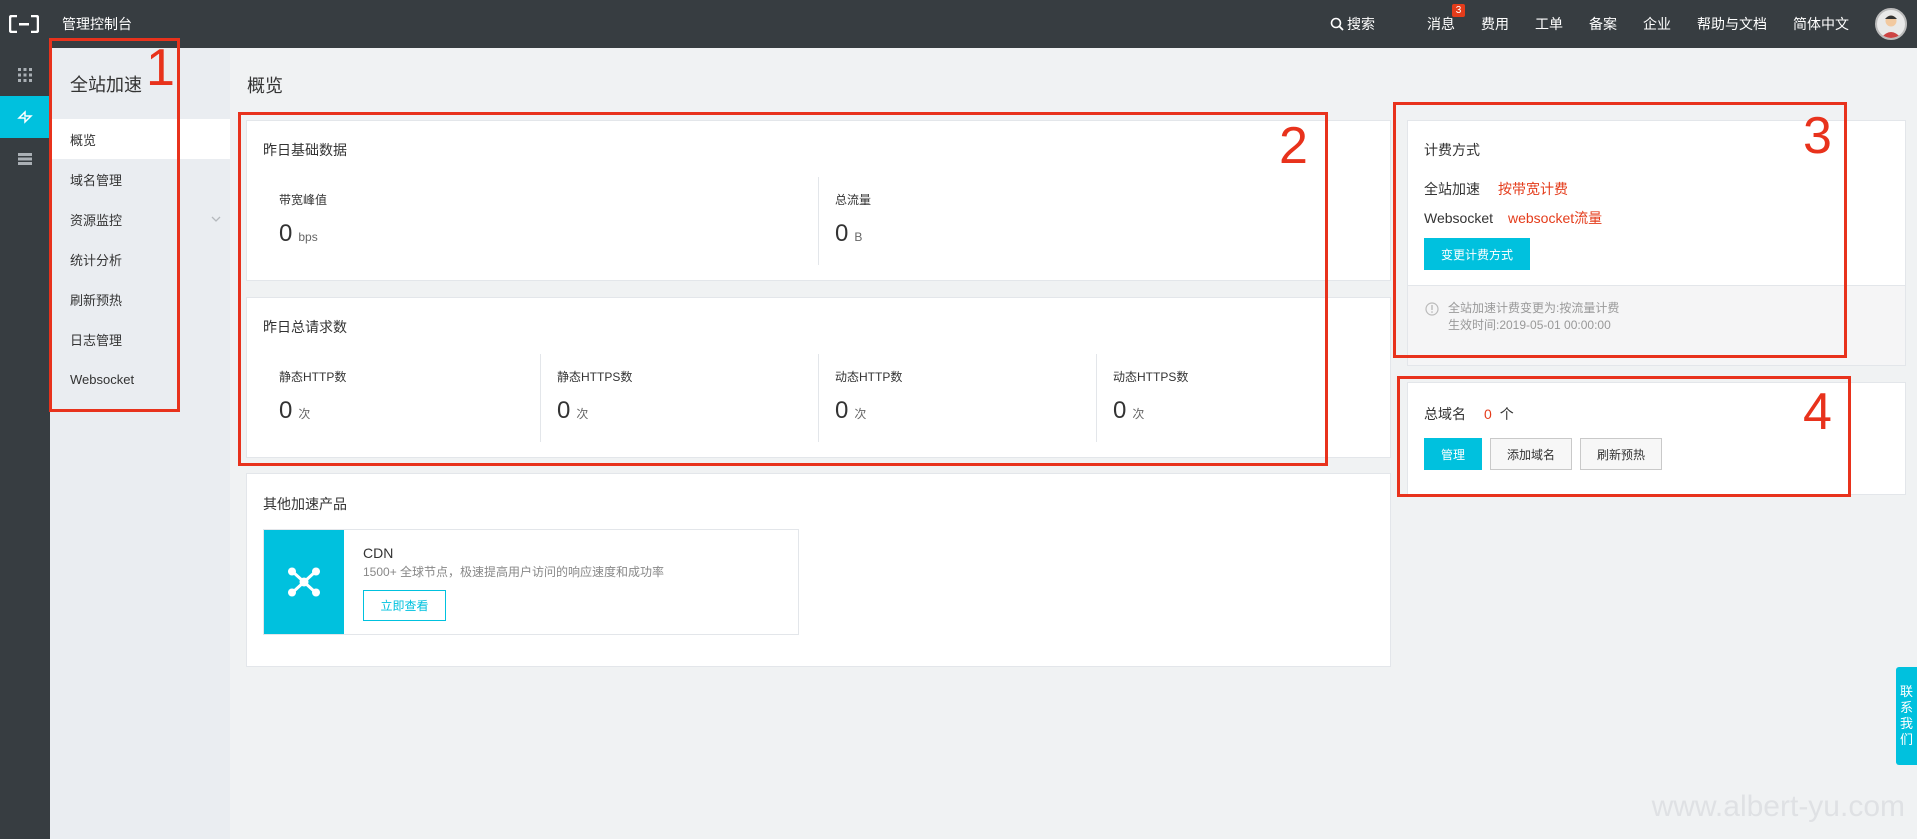  I want to click on console-title: 管理控制台, so click(97, 24).